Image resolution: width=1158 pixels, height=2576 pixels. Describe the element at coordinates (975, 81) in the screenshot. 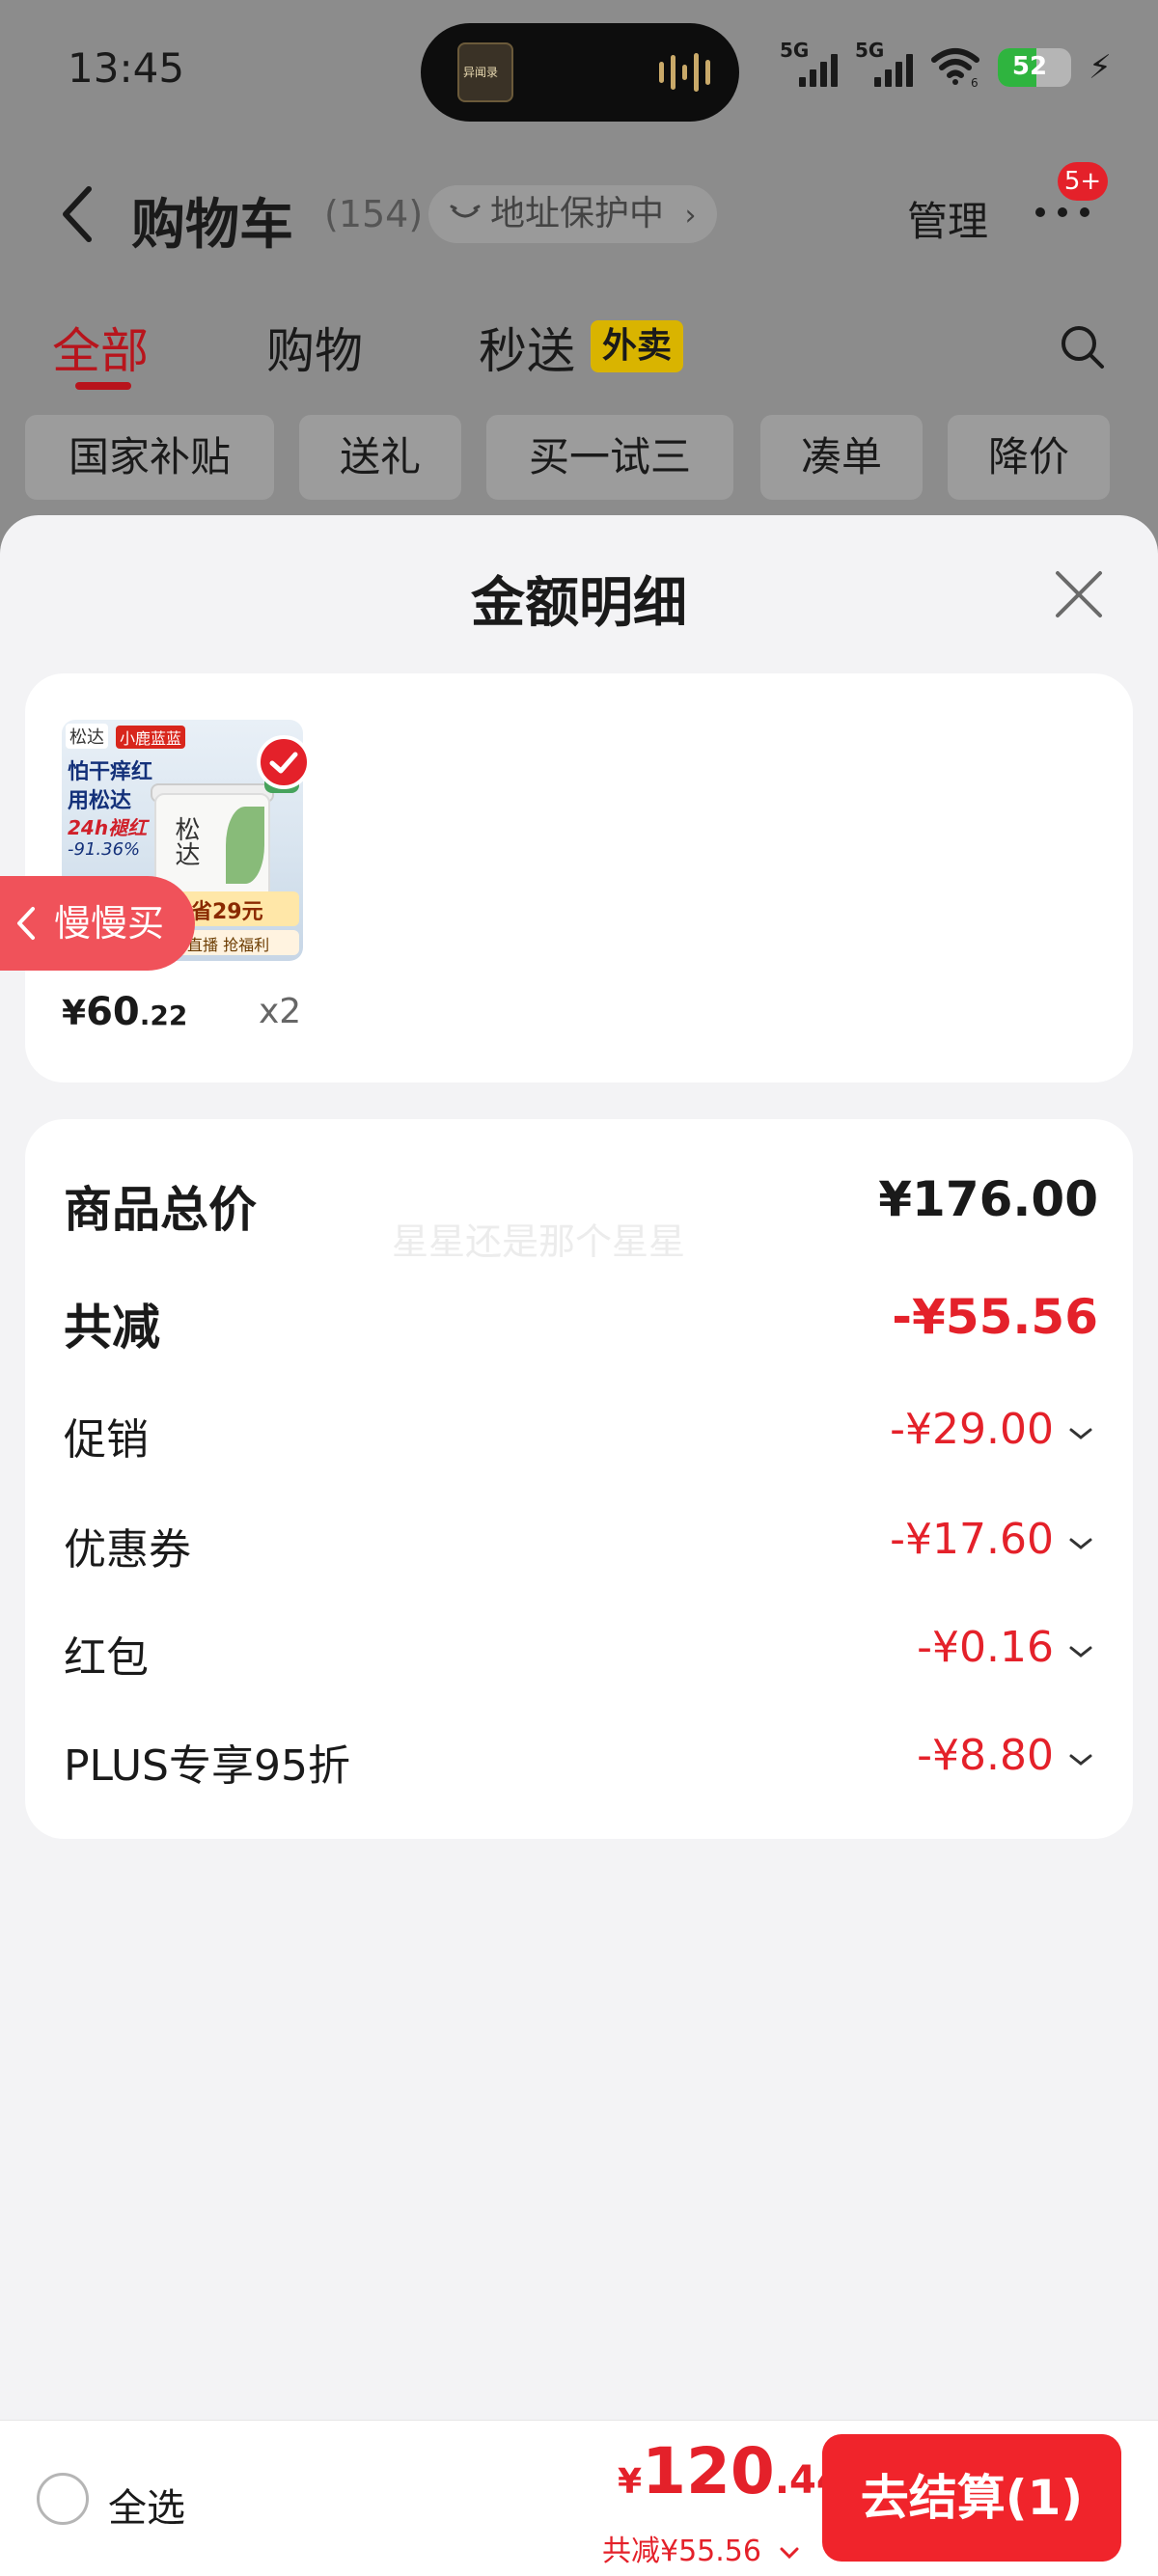

I see `svg-text: 6` at that location.